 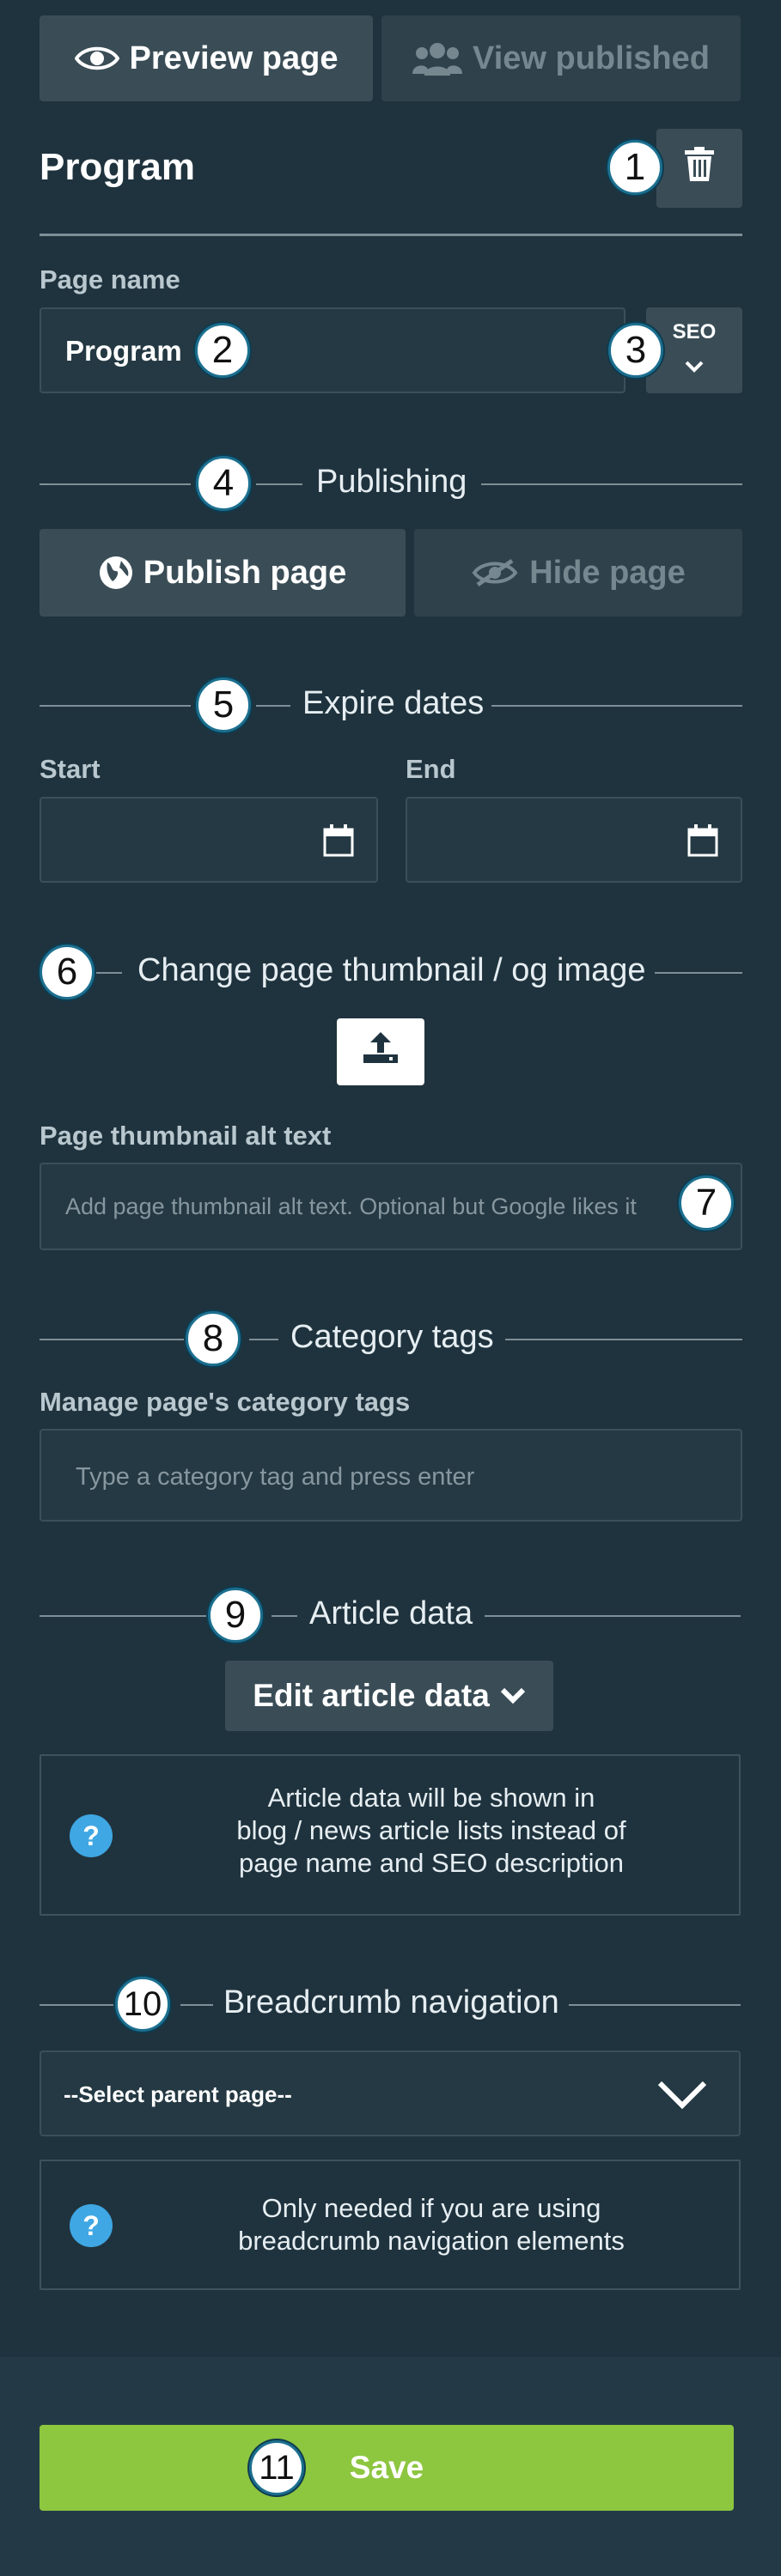 What do you see at coordinates (432, 2241) in the screenshot?
I see `breadcrumb-info-line-2: breadcrumb navigation elements` at bounding box center [432, 2241].